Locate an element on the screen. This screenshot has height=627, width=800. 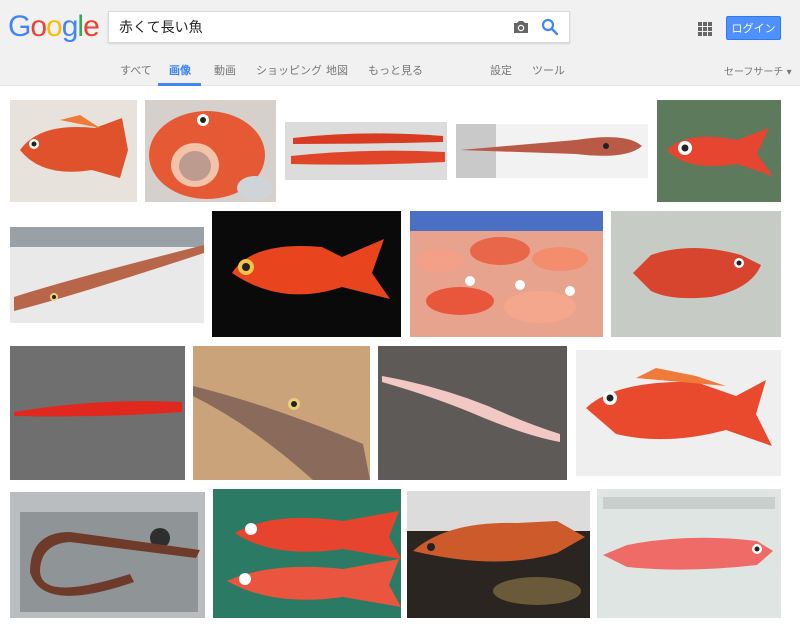
tab-settings: 設定 is located at coordinates (501, 70).